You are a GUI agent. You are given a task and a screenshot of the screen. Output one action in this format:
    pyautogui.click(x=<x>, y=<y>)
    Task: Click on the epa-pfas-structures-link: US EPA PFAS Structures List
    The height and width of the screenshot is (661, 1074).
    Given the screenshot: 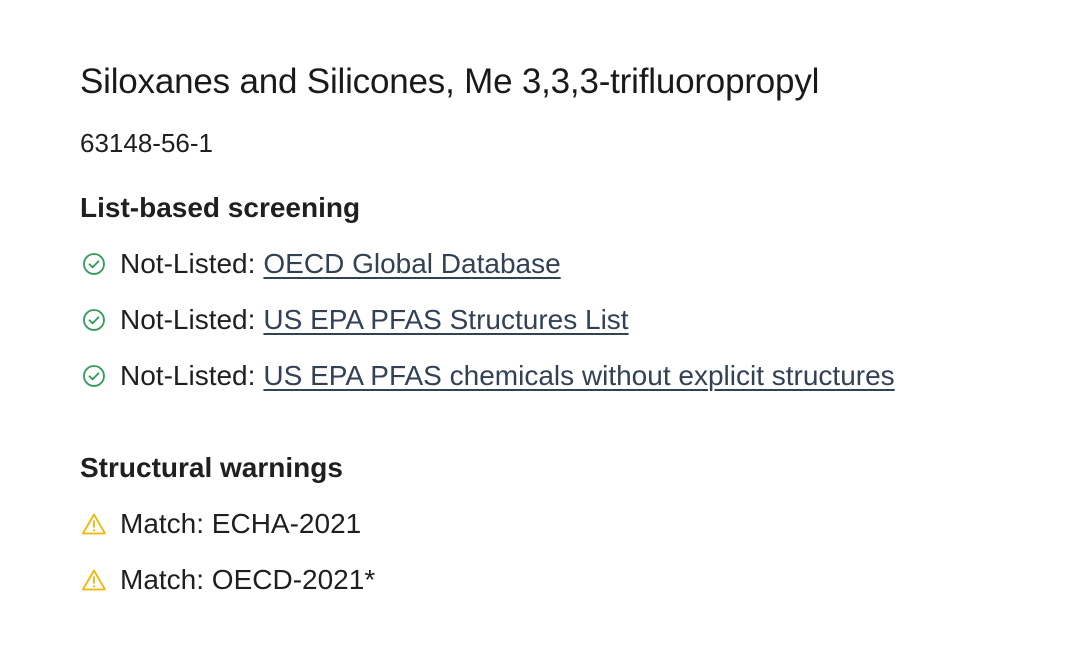 What is the action you would take?
    pyautogui.click(x=445, y=320)
    